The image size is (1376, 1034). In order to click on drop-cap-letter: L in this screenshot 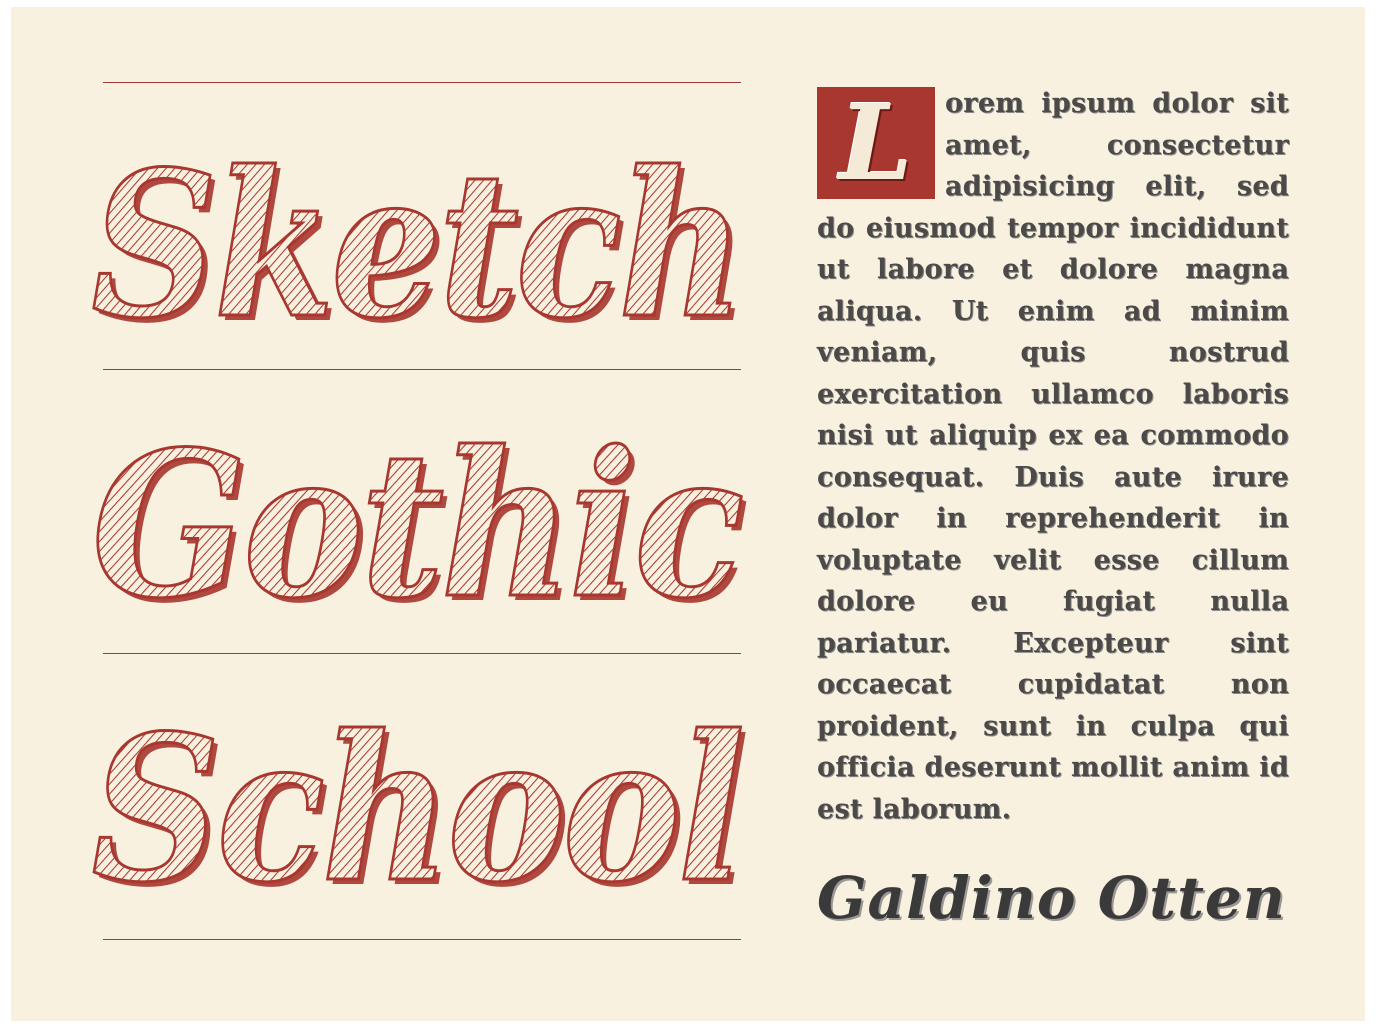, I will do `click(876, 142)`.